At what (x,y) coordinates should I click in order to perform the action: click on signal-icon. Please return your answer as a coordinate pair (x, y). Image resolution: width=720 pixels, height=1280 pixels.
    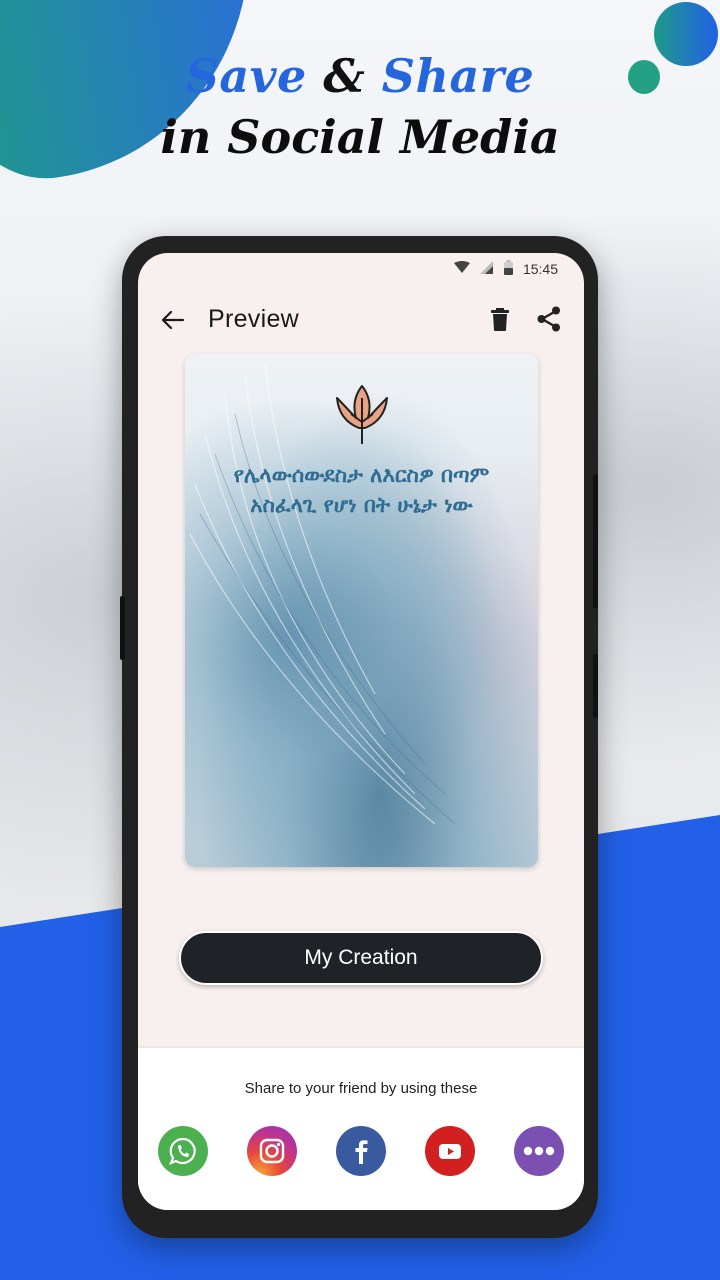
    Looking at the image, I should click on (486, 269).